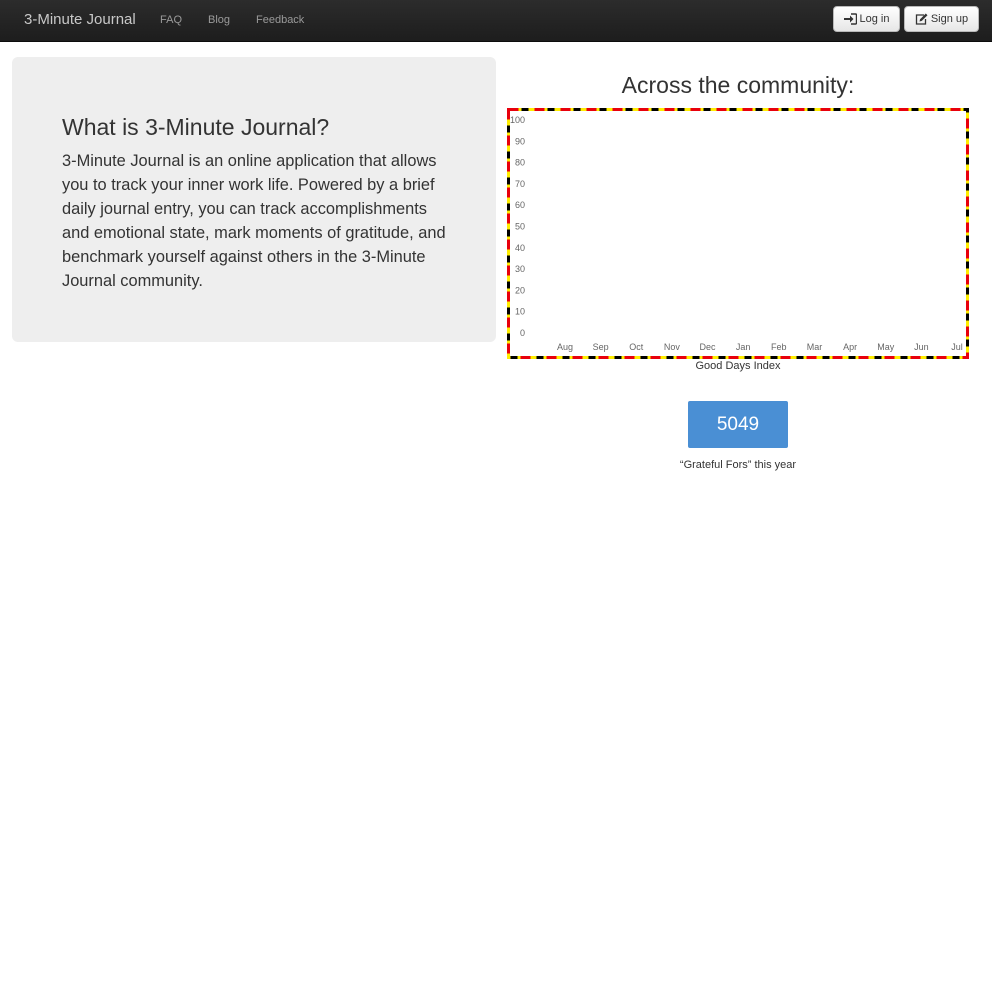 The height and width of the screenshot is (1000, 992). Describe the element at coordinates (874, 19) in the screenshot. I see `login-label: Log in` at that location.